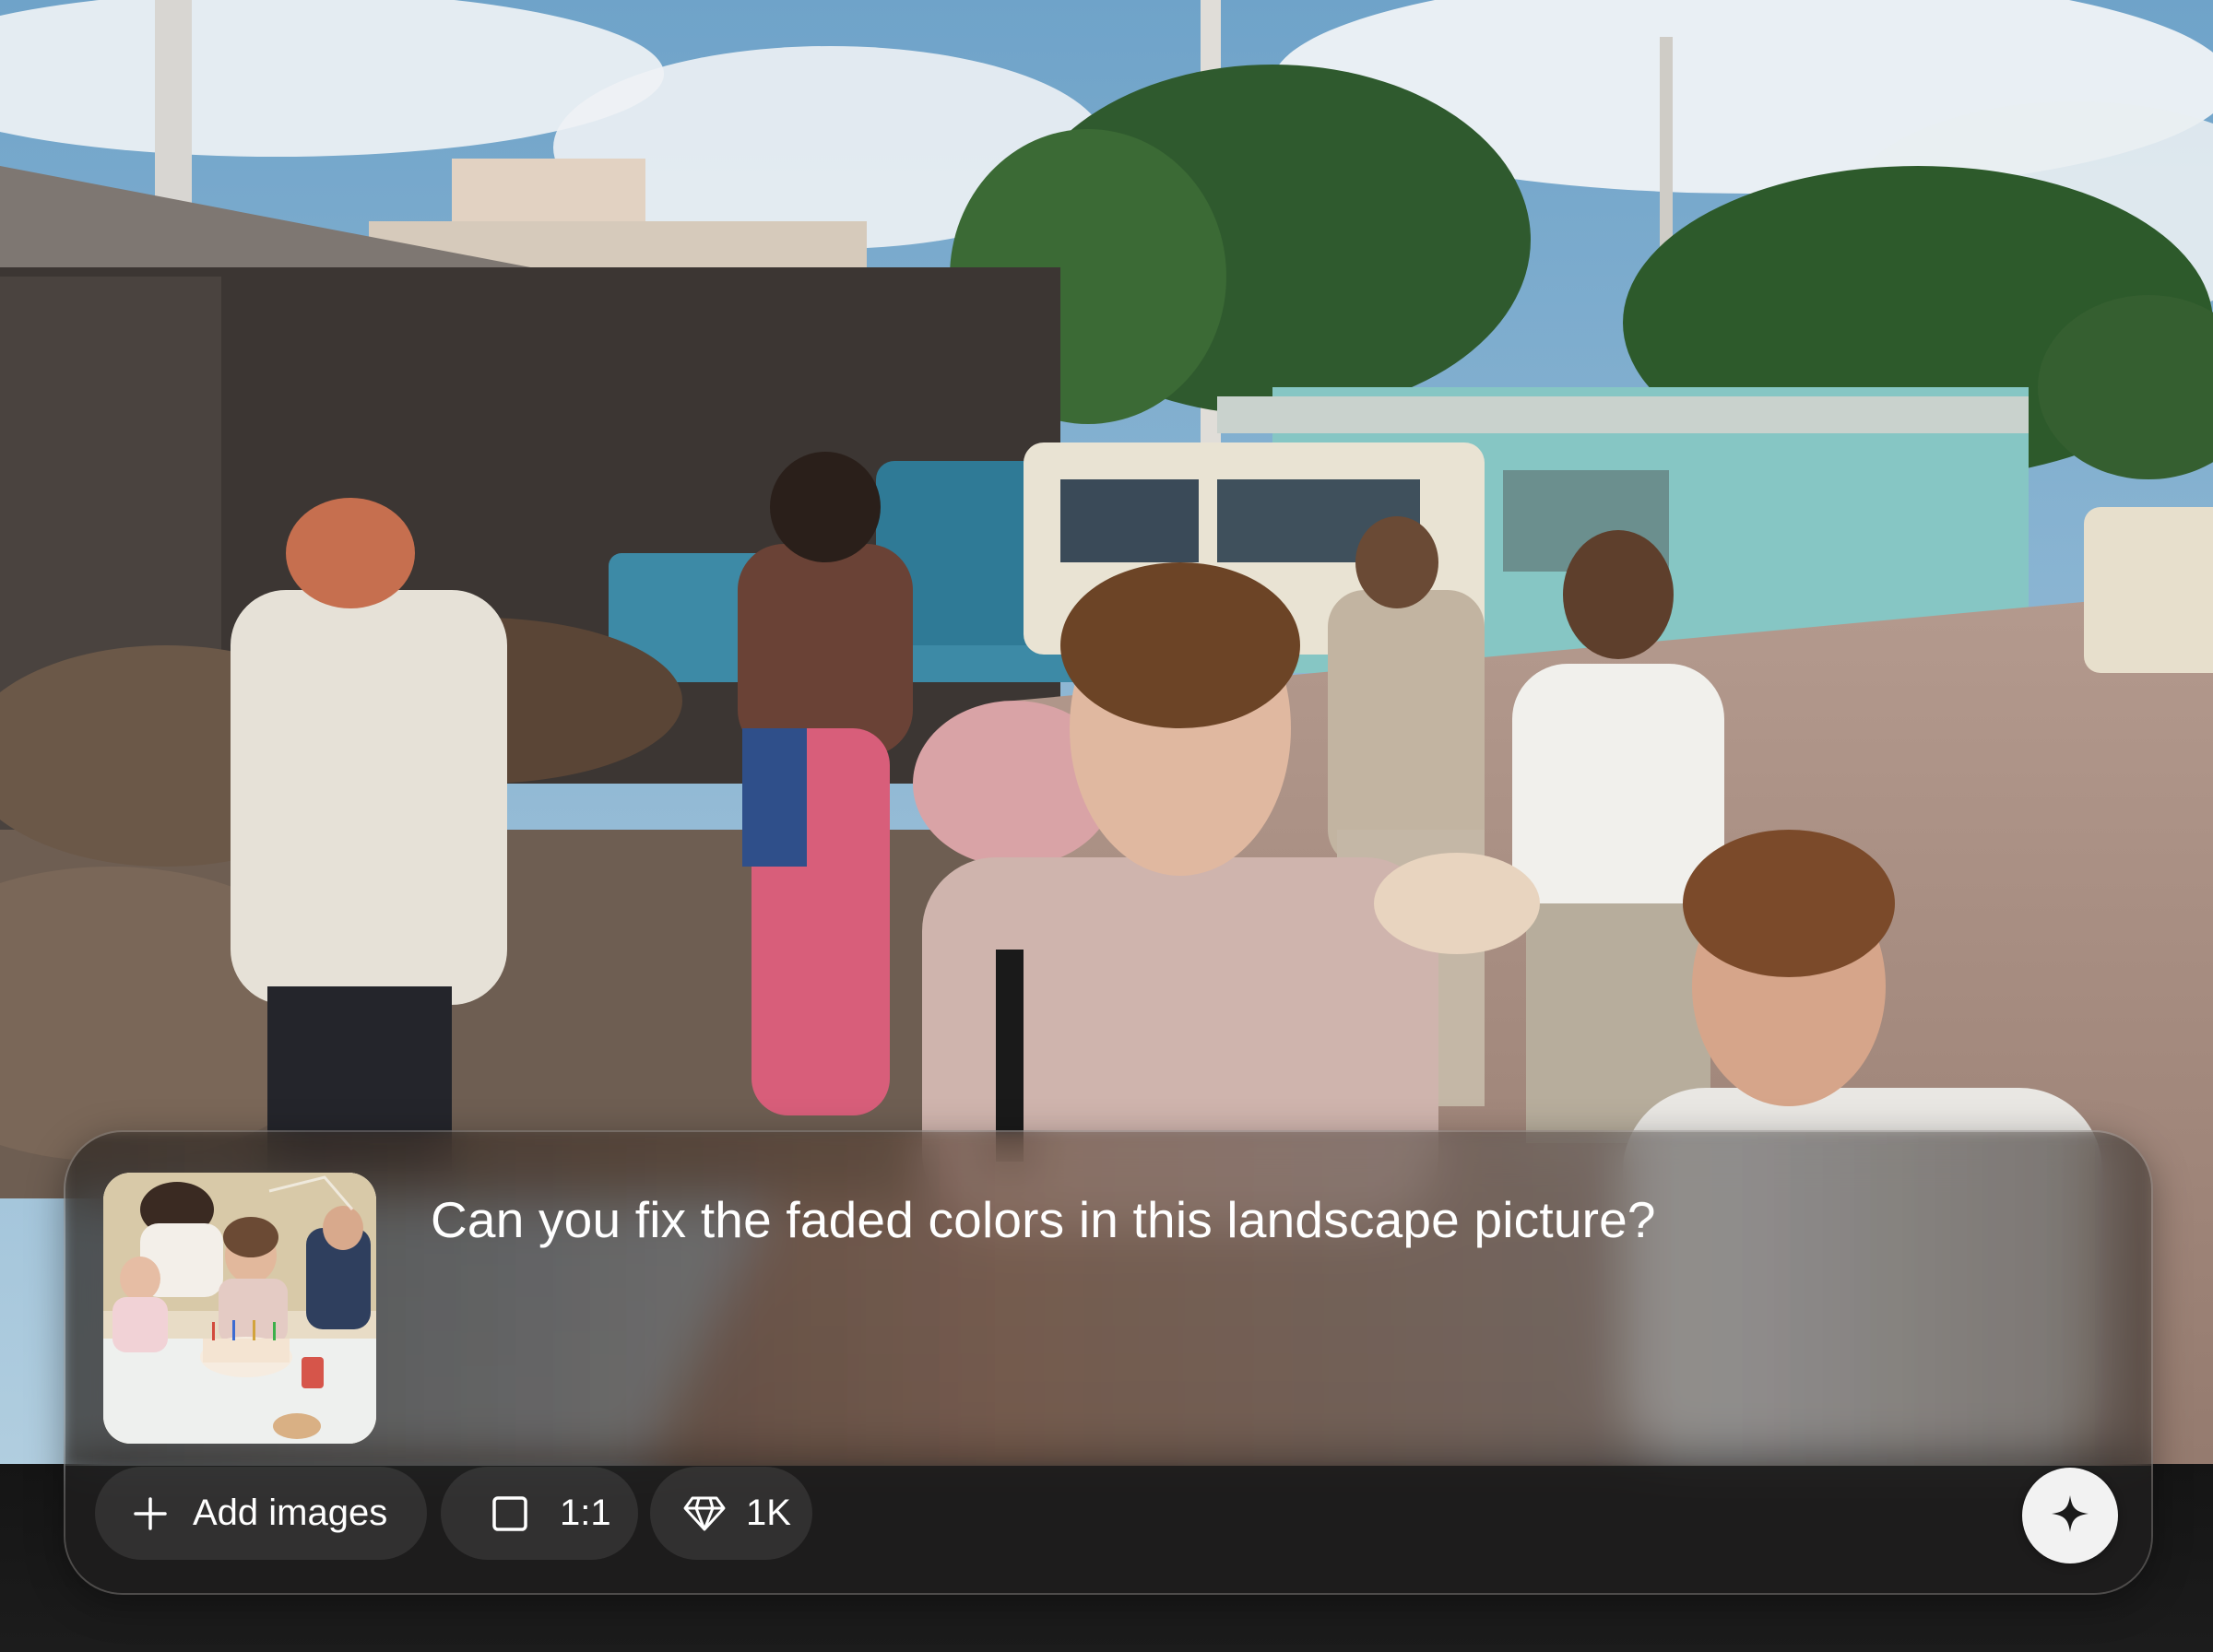 This screenshot has width=2213, height=1652. I want to click on aspect-ratio-button: 1:1, so click(539, 1513).